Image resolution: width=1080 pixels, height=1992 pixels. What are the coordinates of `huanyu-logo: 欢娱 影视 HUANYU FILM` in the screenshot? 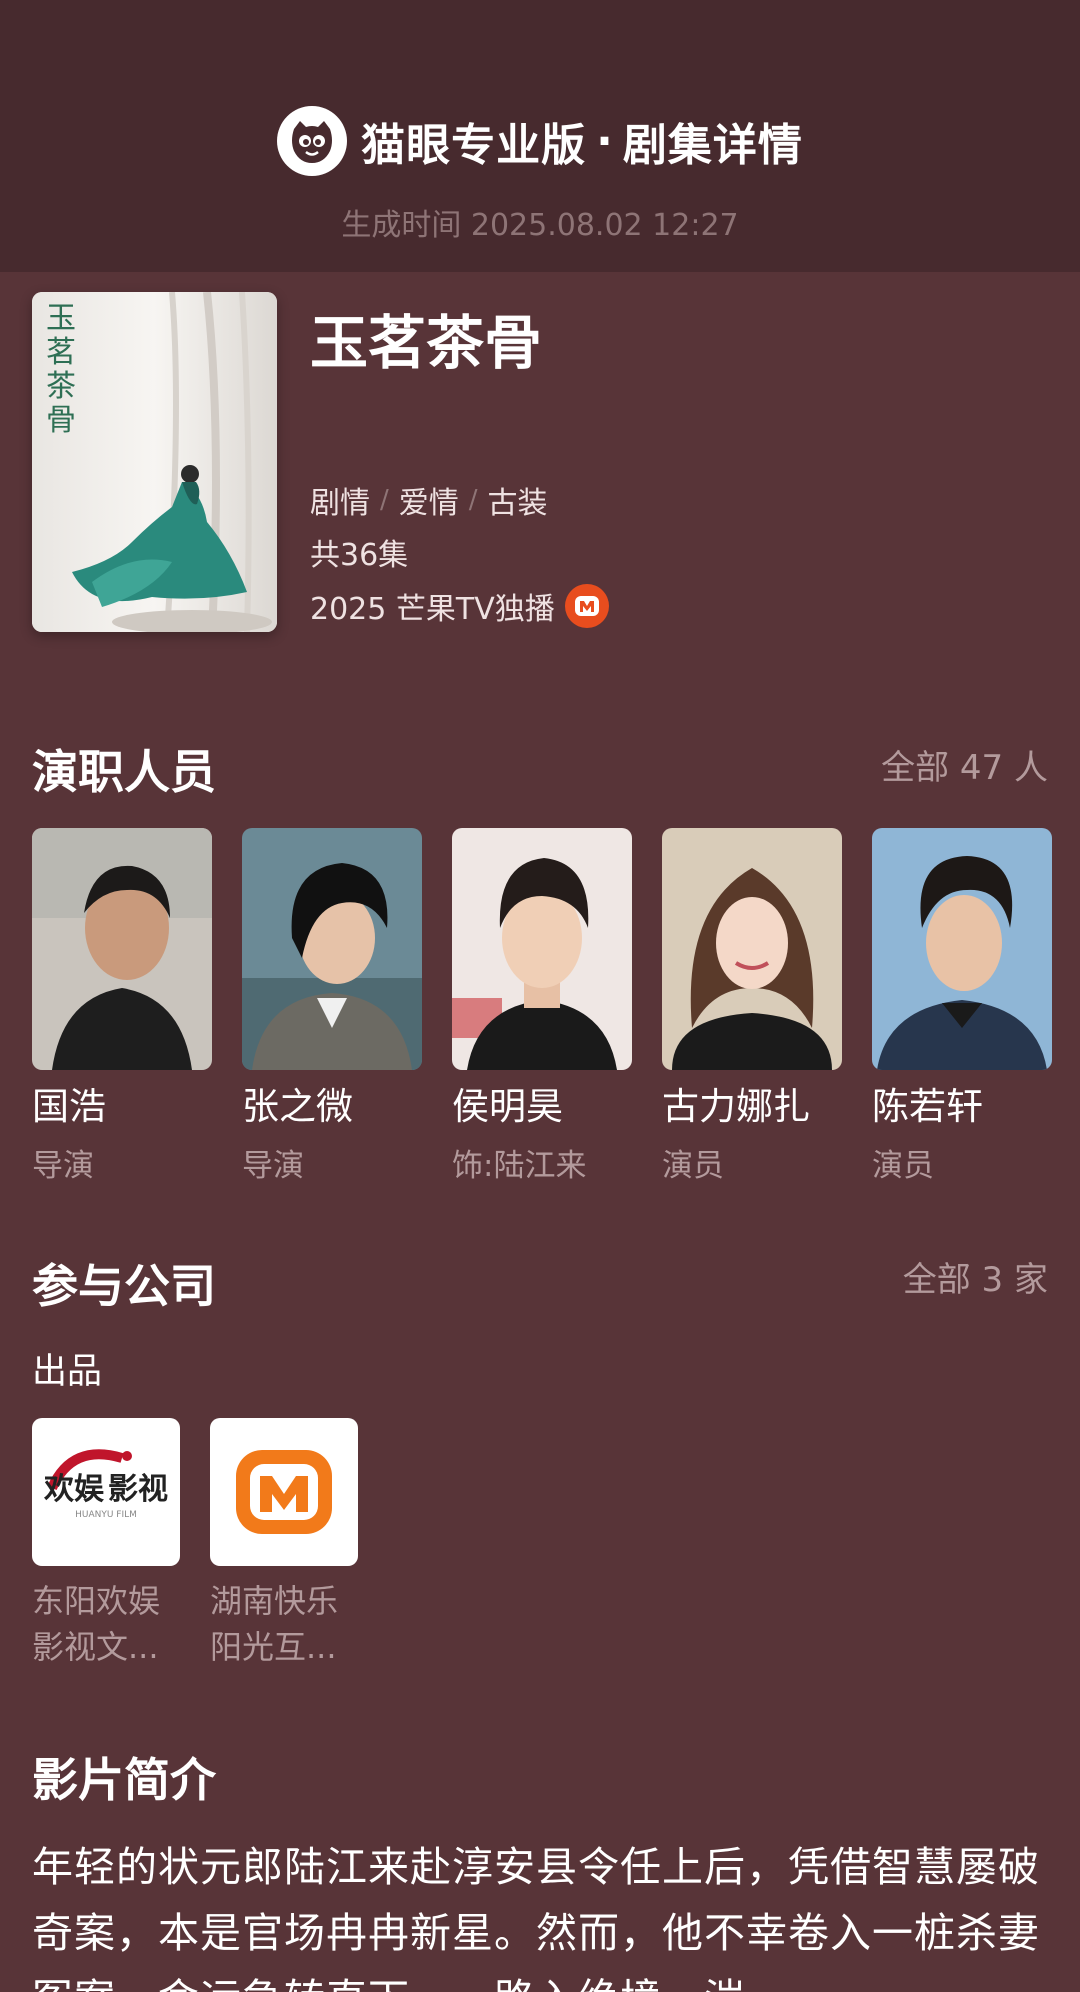 It's located at (106, 1492).